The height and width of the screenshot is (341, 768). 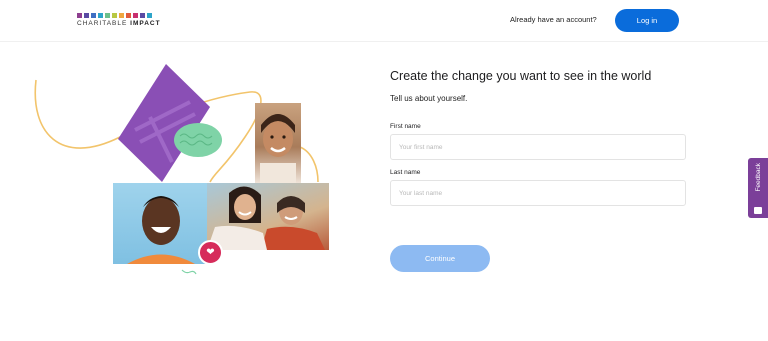 I want to click on heart-badge-icon: ❤, so click(x=210, y=252).